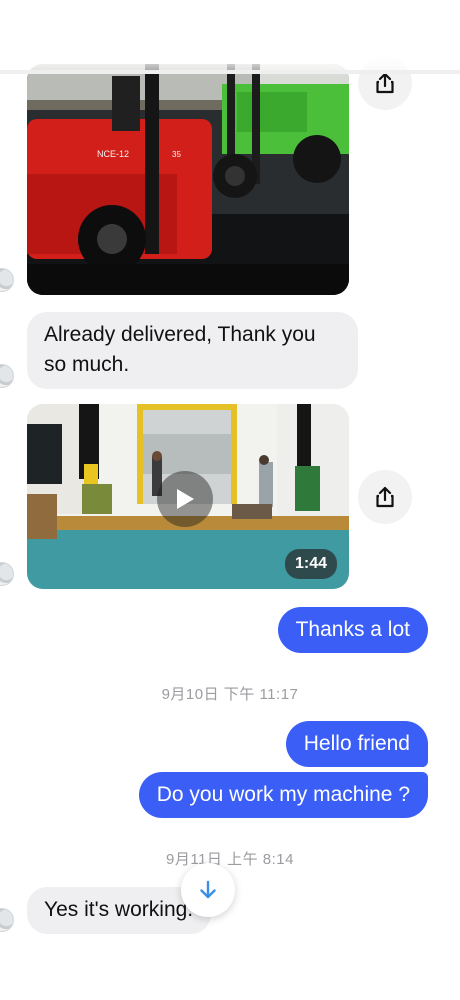 This screenshot has height=1000, width=460. I want to click on arrow-down-icon, so click(208, 889).